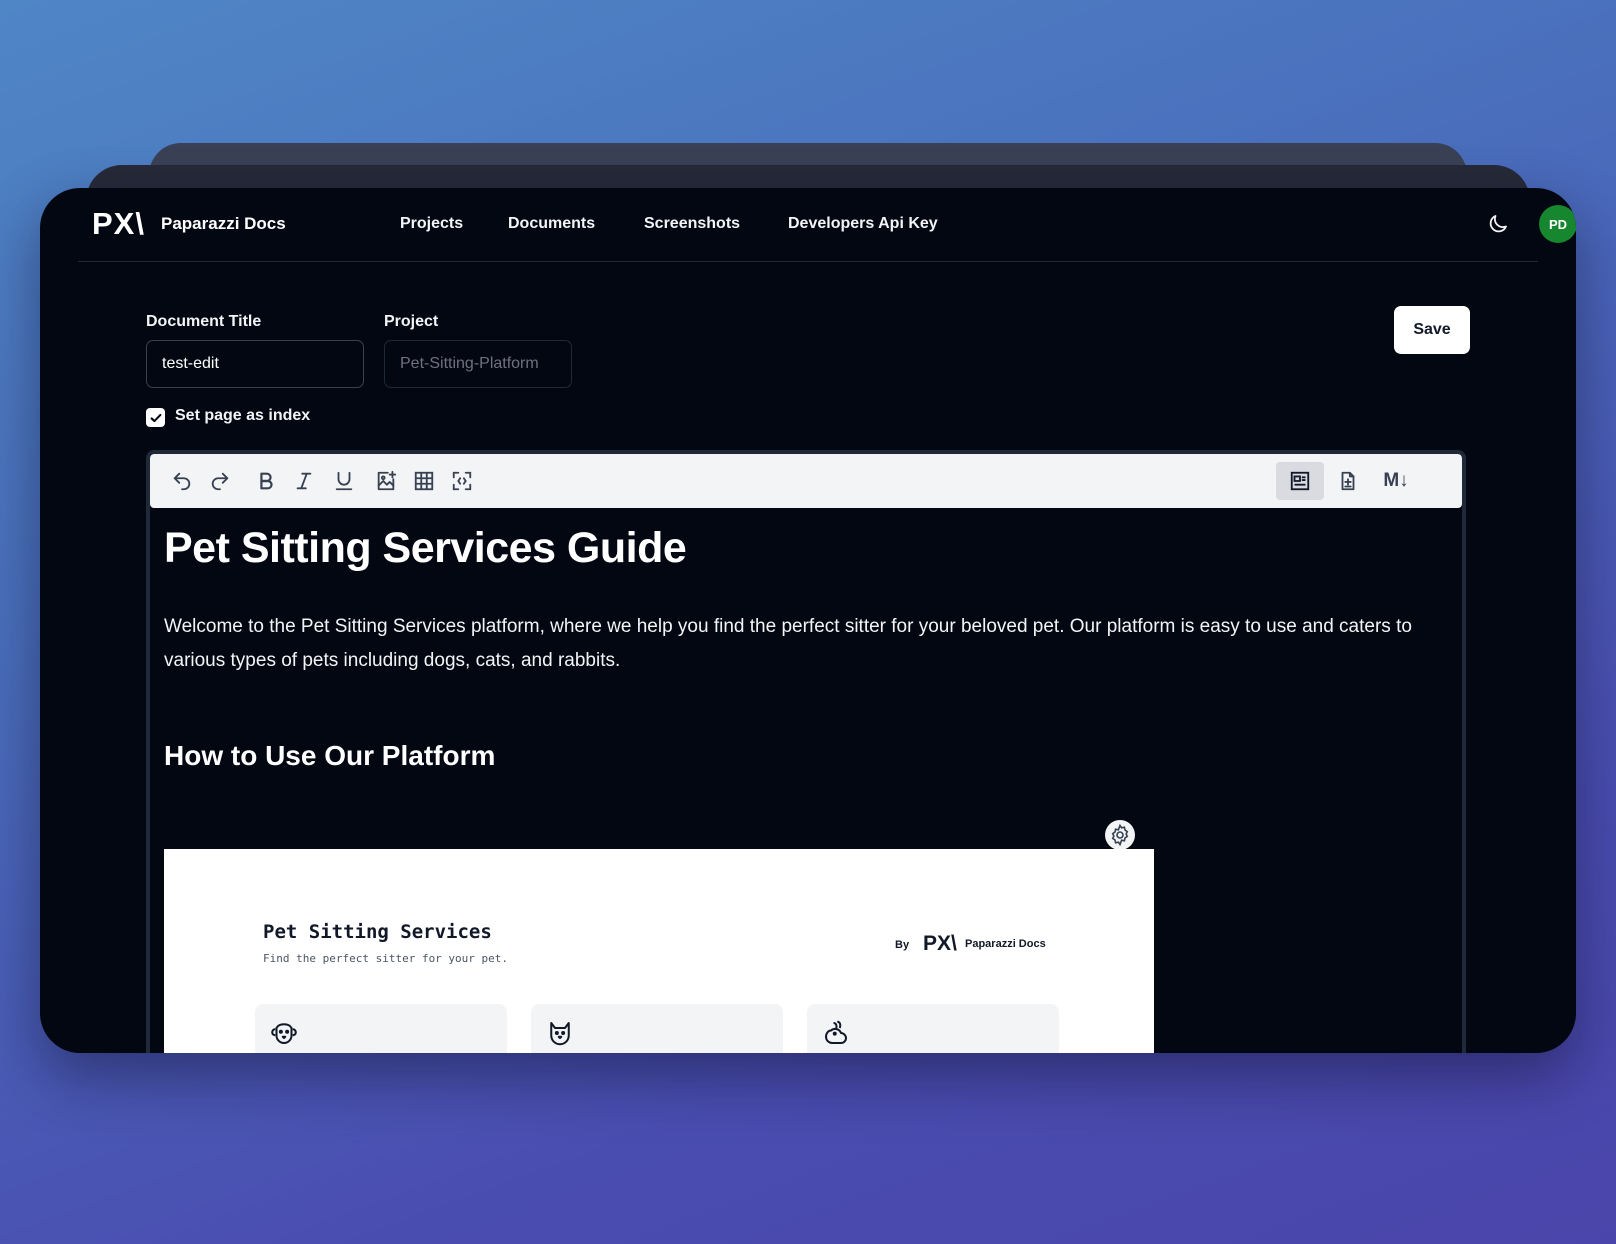 This screenshot has height=1244, width=1616. Describe the element at coordinates (284, 1033) in the screenshot. I see `dog-icon` at that location.